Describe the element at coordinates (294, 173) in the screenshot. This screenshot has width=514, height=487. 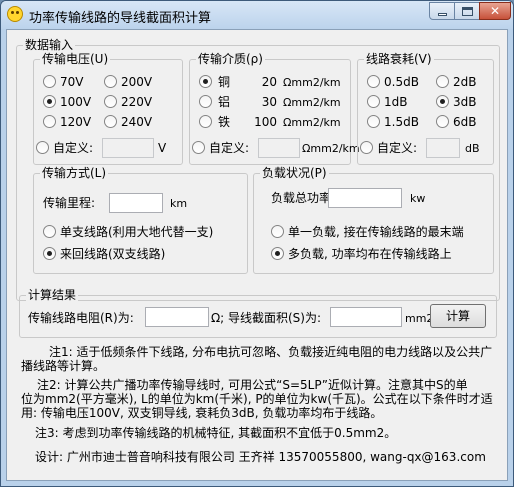
I see `load-title: 负载状况(P)` at that location.